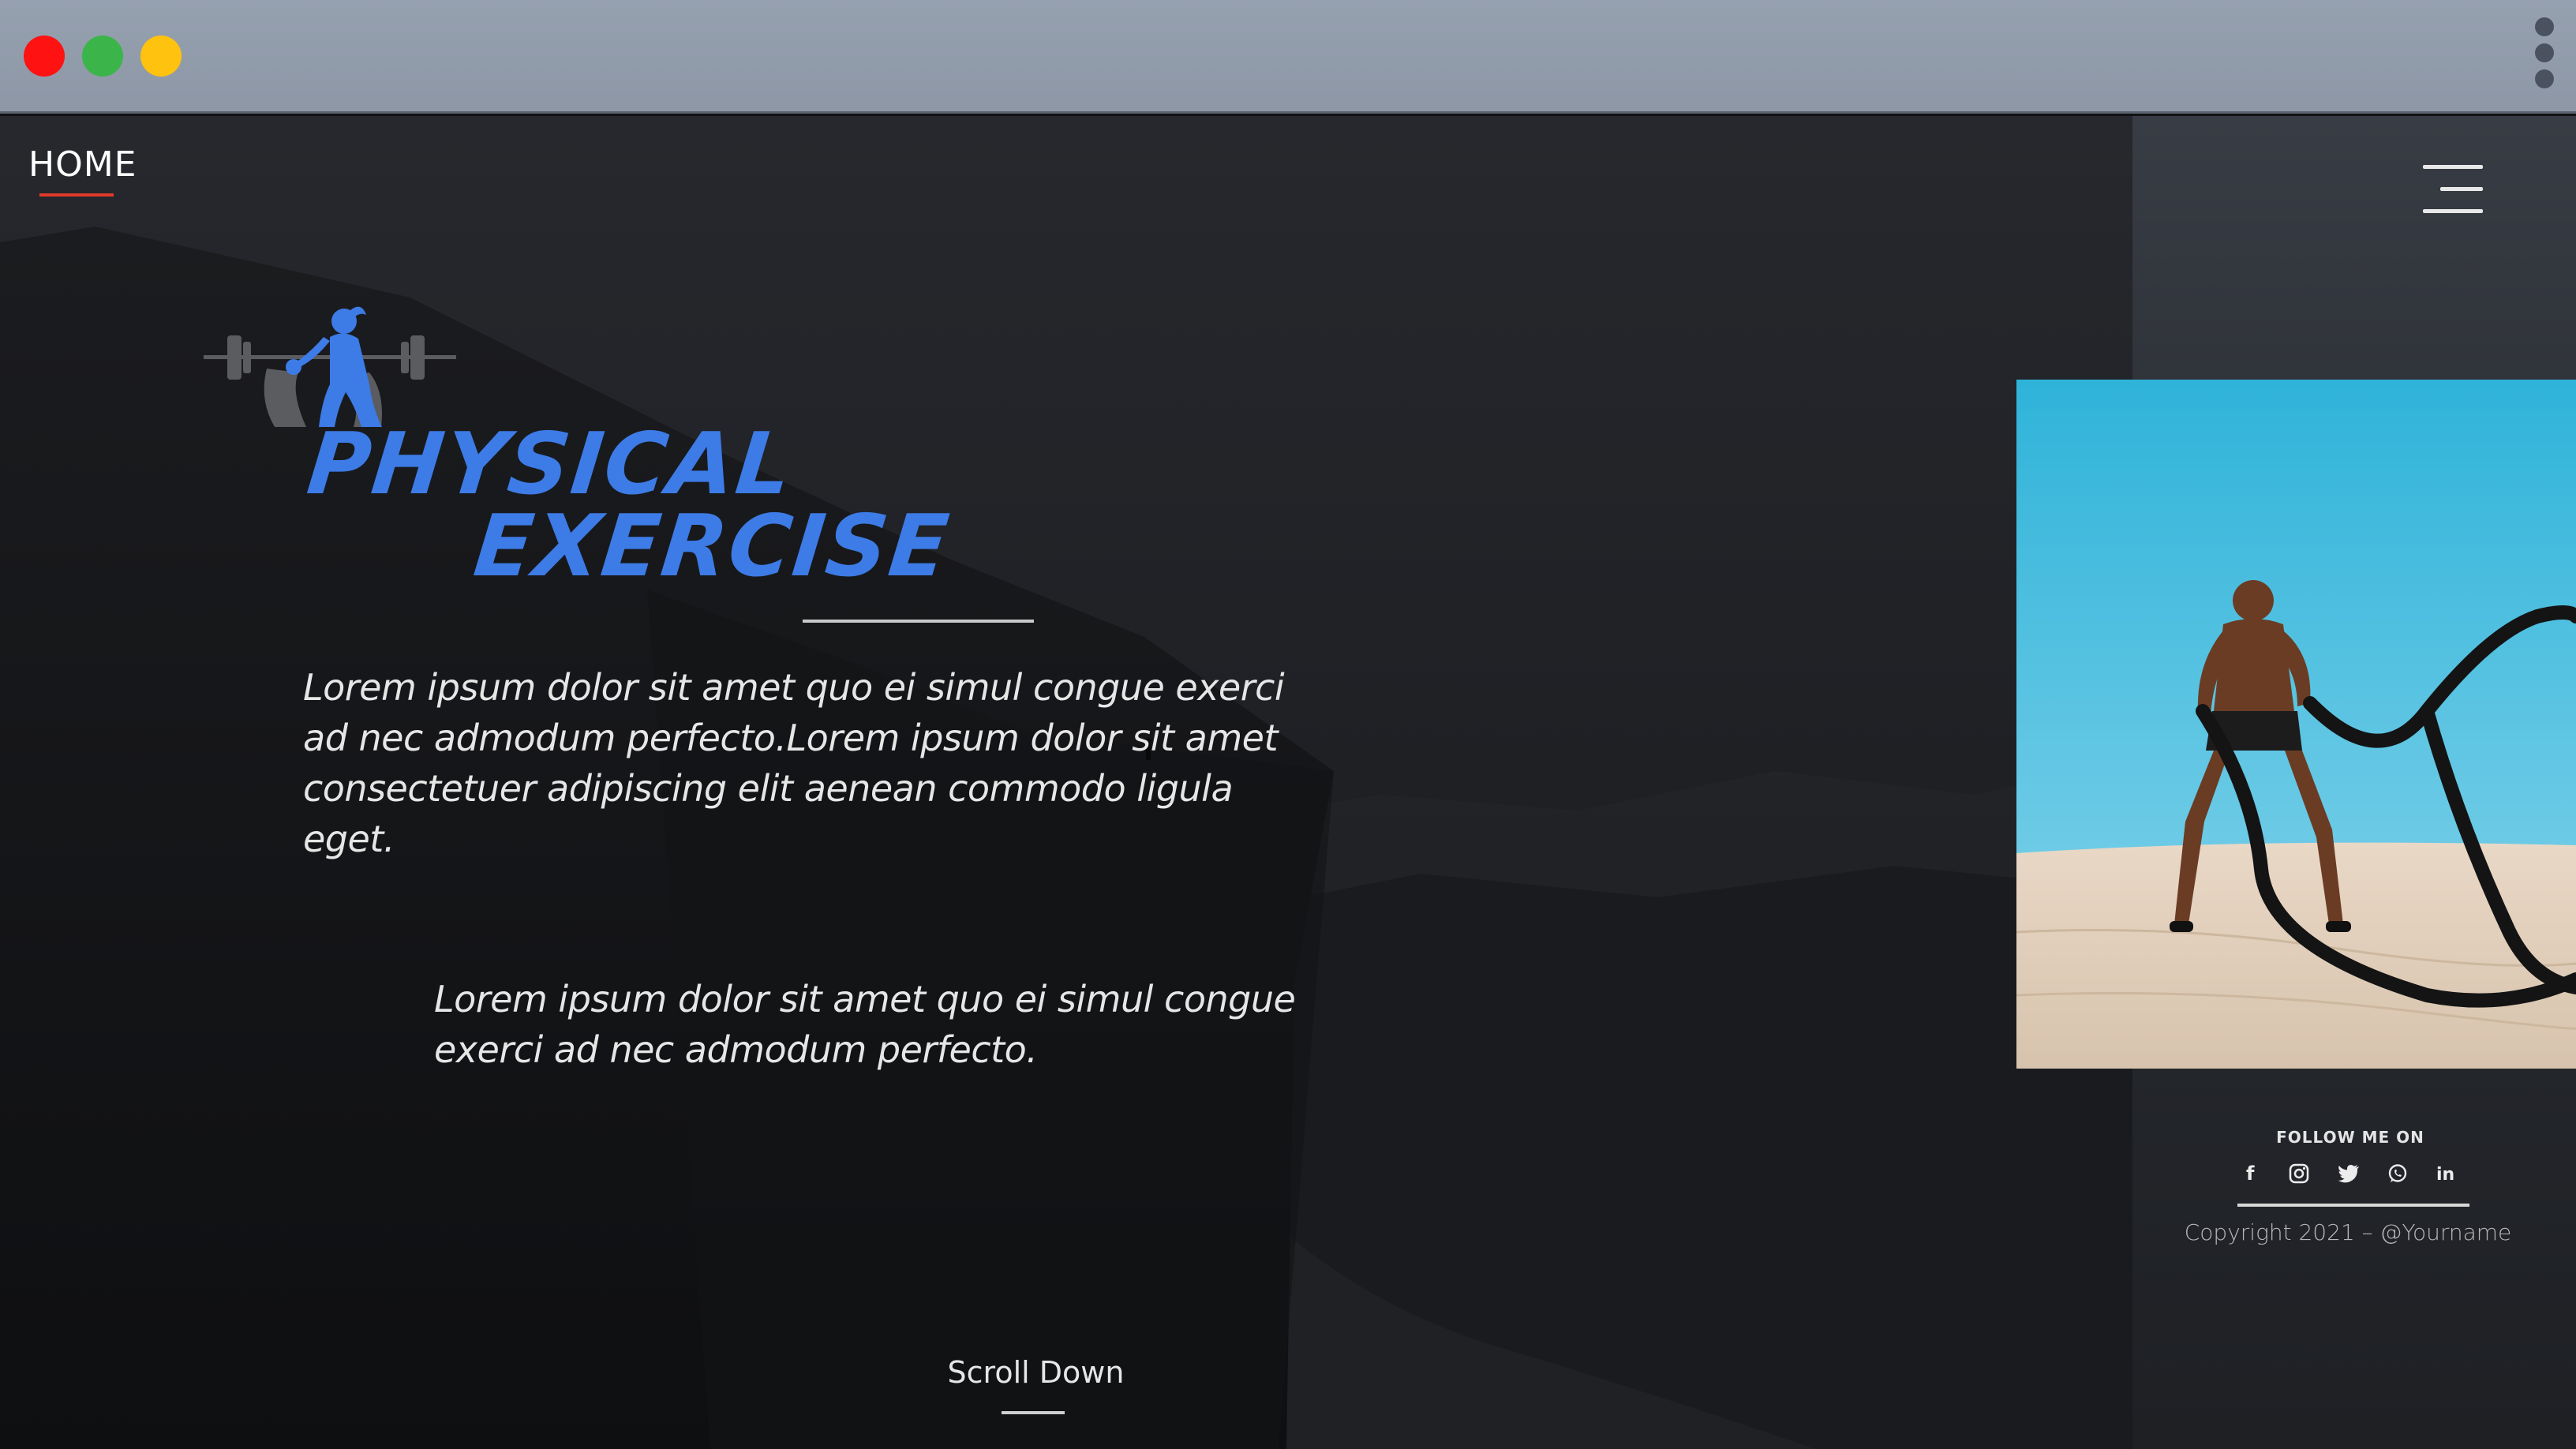 The width and height of the screenshot is (2576, 1449). I want to click on nav-home-link: HOME, so click(82, 164).